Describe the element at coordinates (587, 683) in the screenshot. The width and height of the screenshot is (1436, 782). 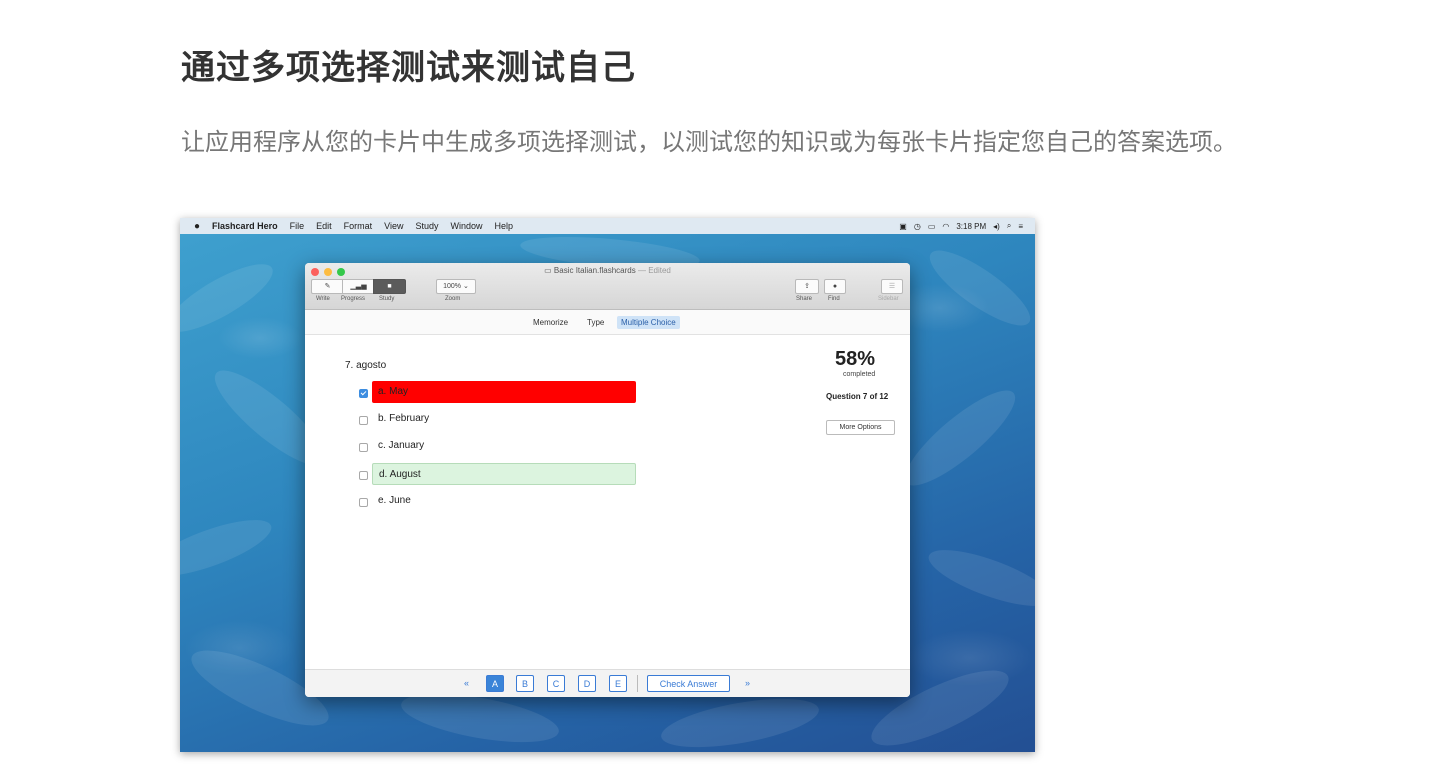
I see `answer-button-d: D` at that location.